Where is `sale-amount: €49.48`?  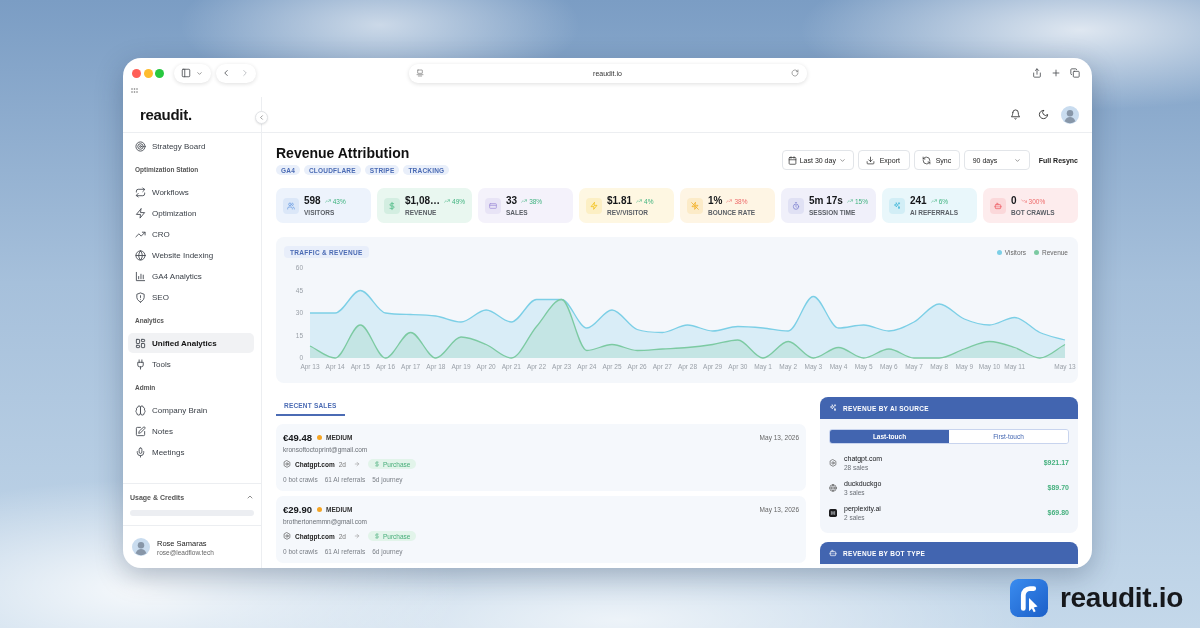 sale-amount: €49.48 is located at coordinates (298, 437).